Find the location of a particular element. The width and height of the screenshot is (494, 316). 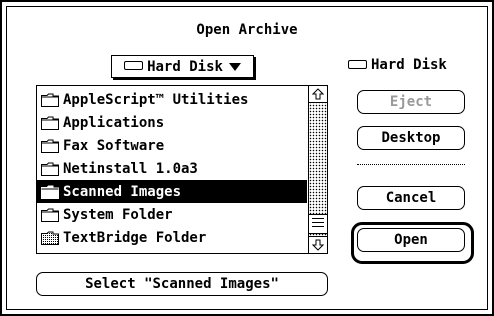

list-item: TextBridge Folder is located at coordinates (172, 237).